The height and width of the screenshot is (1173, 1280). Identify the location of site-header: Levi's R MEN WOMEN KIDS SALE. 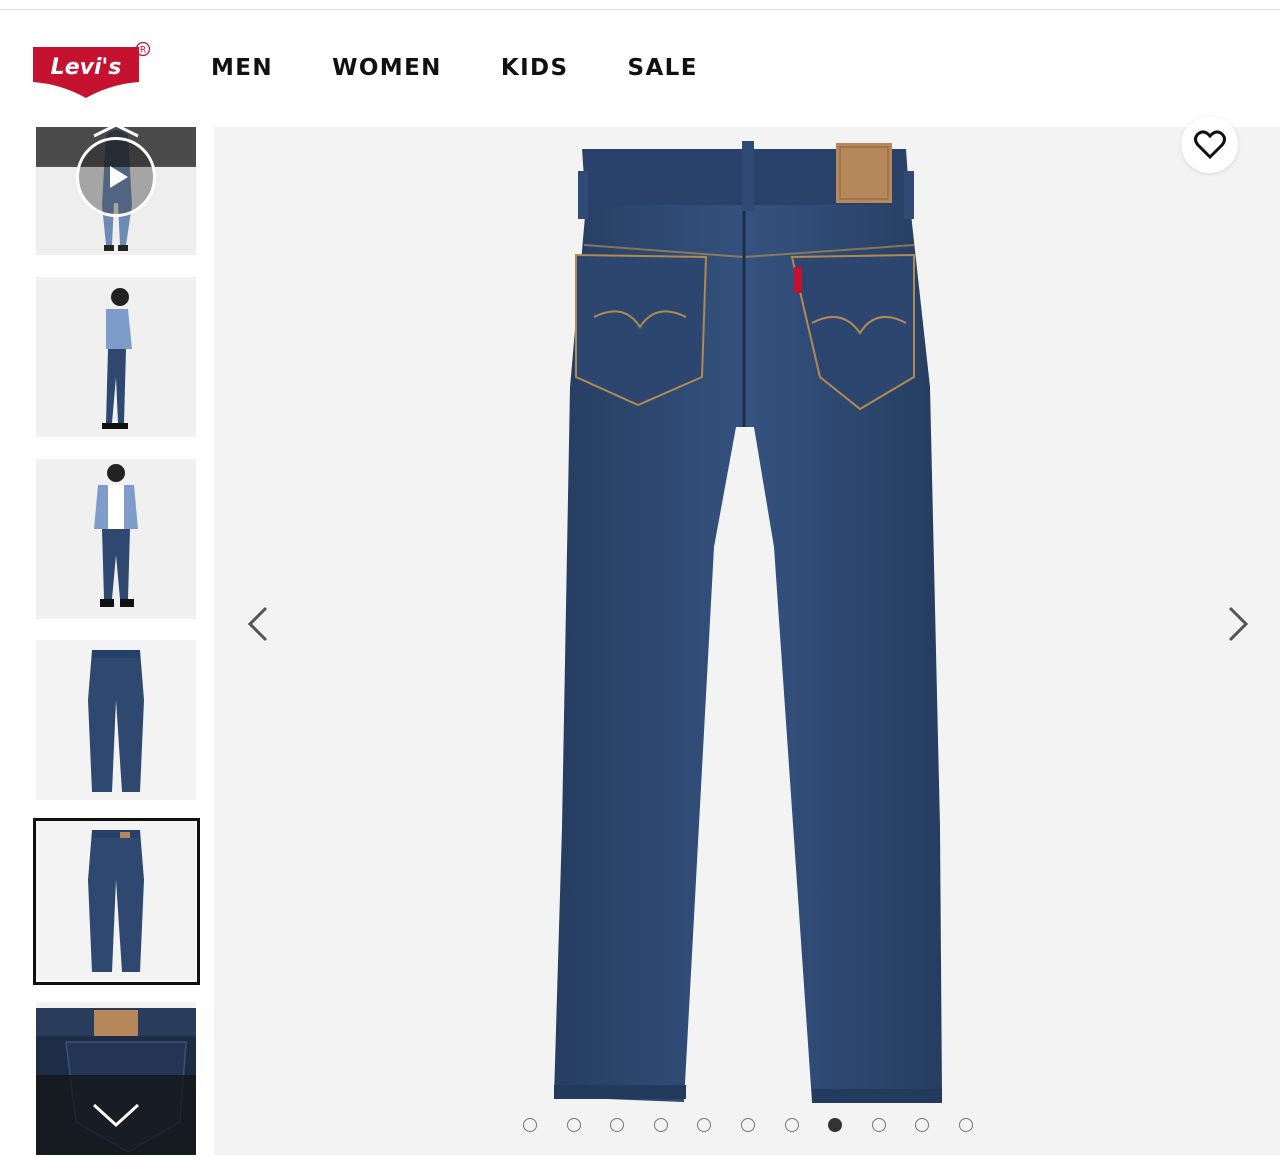
(640, 68).